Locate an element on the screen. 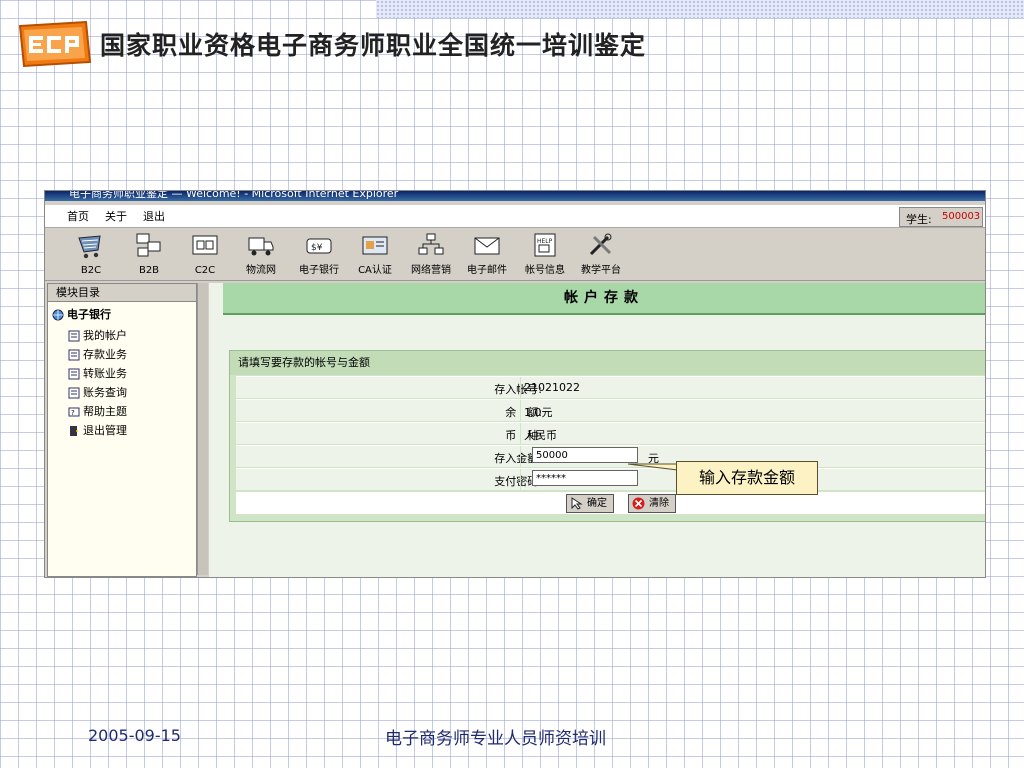 The width and height of the screenshot is (1024, 768). toolbar-ca: CA认证 is located at coordinates (375, 255).